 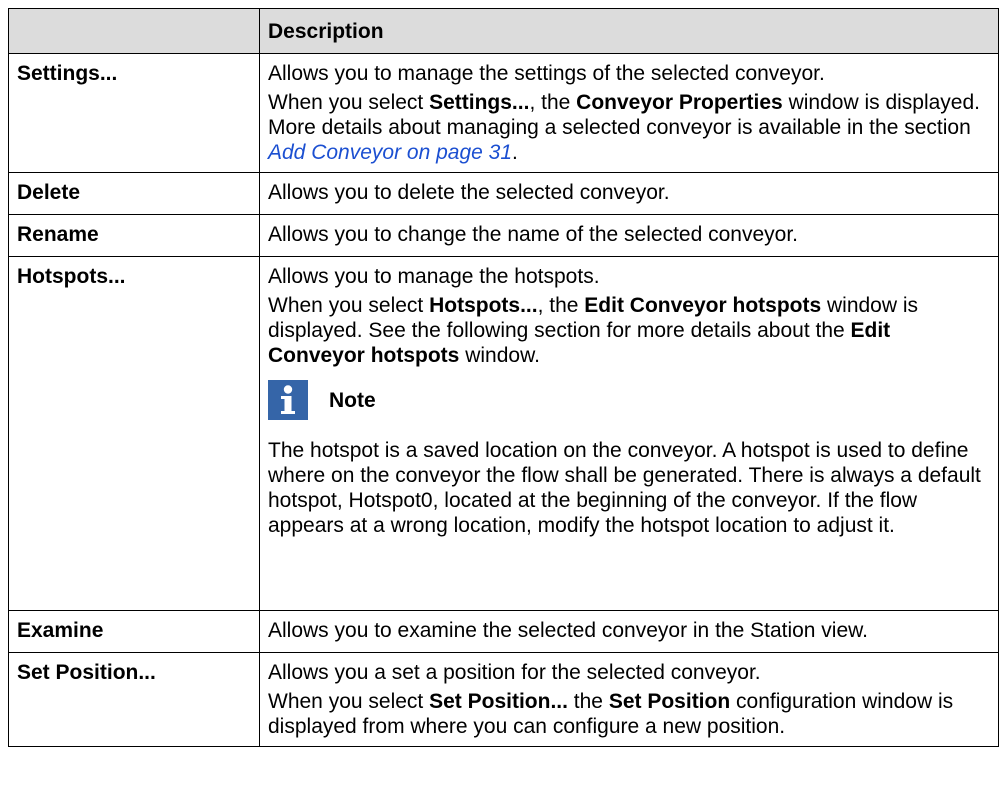 I want to click on header-cell-description: Description, so click(x=629, y=31).